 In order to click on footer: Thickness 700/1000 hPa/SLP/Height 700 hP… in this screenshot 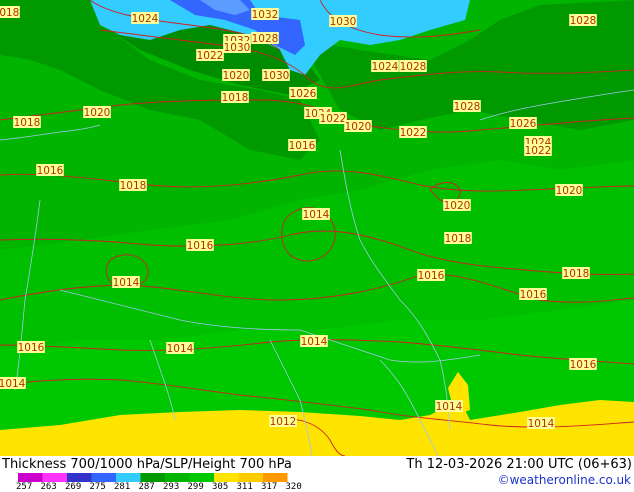, I will do `click(317, 474)`.